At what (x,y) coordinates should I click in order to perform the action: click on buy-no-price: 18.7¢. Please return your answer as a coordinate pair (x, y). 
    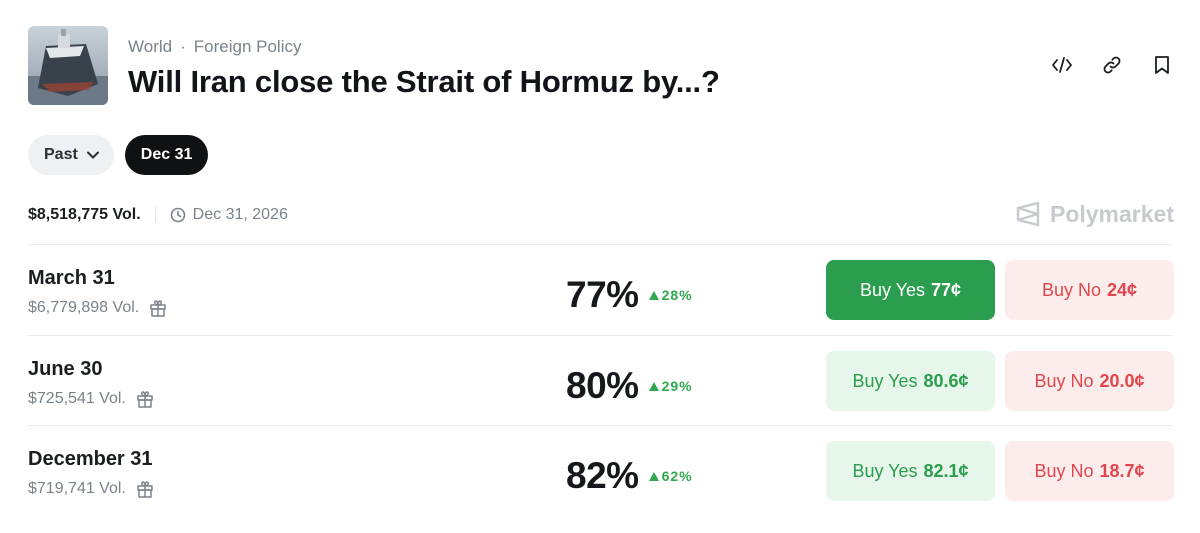
    Looking at the image, I should click on (1122, 470).